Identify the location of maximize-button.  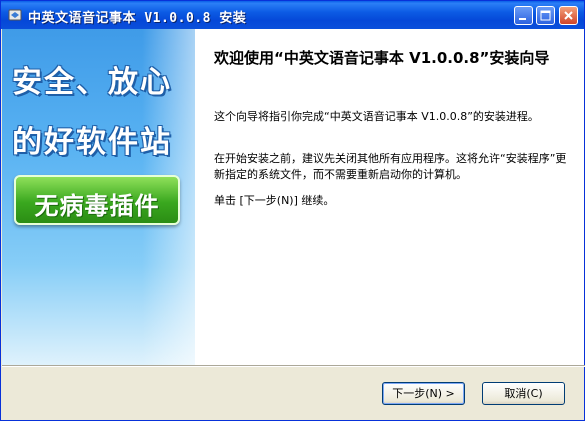
(545, 15).